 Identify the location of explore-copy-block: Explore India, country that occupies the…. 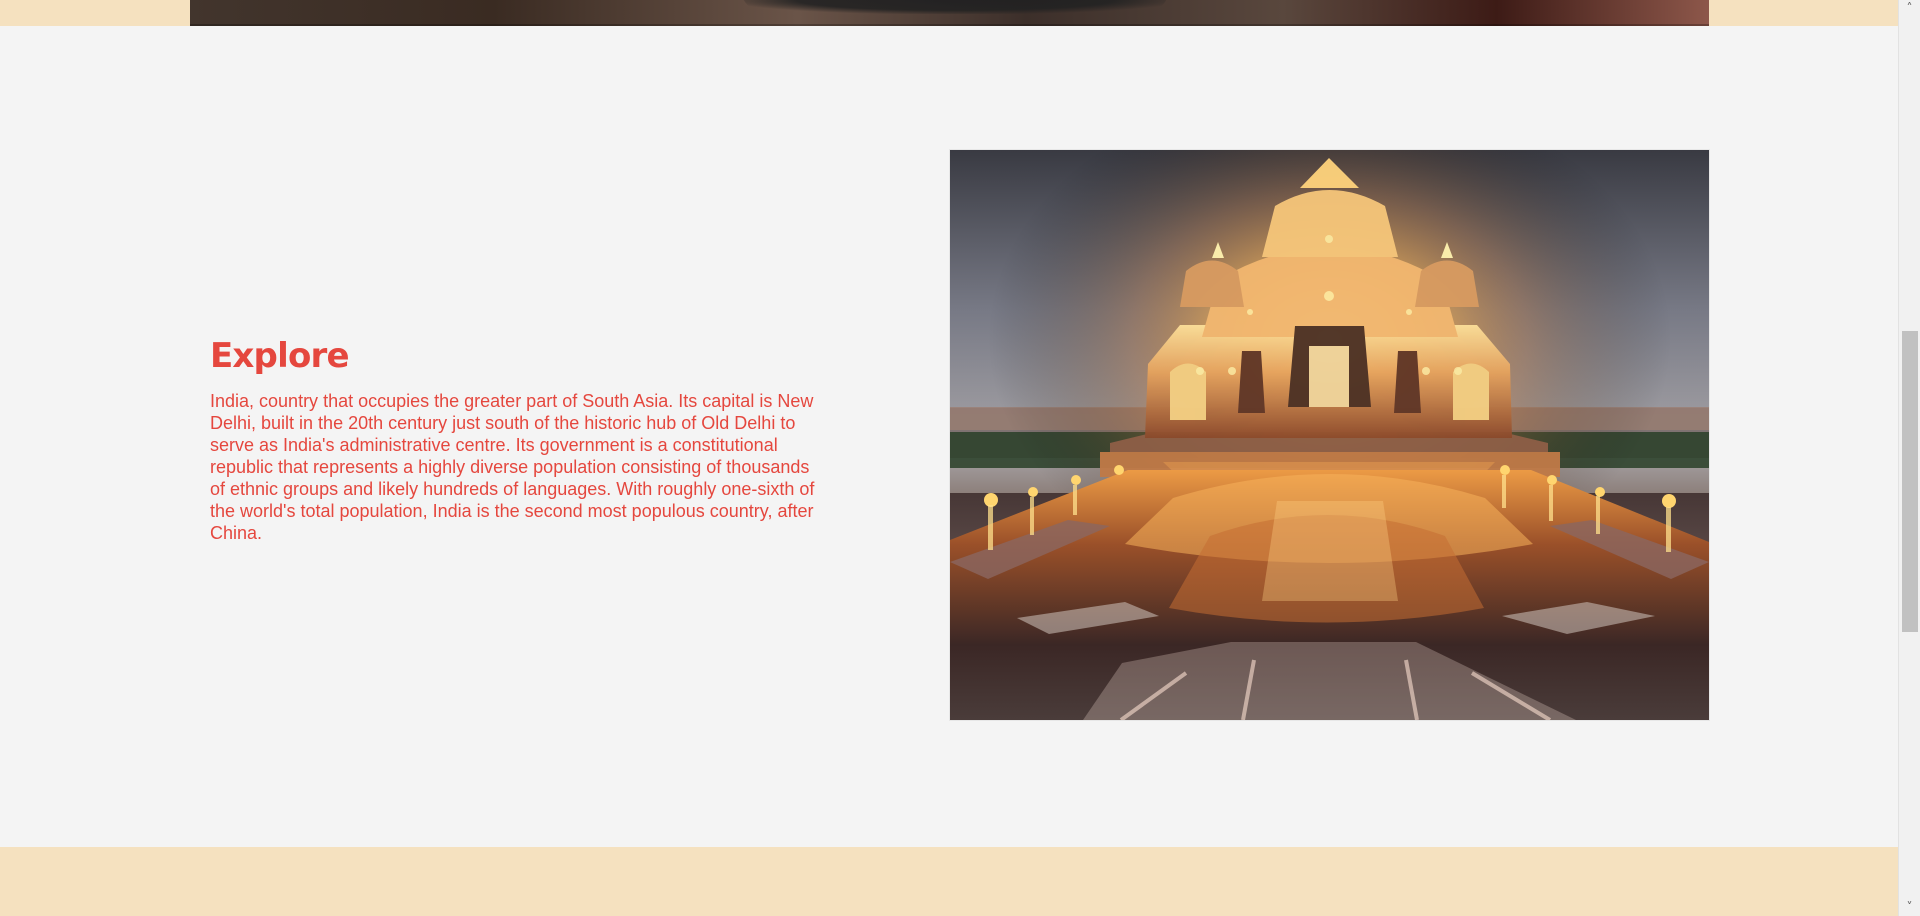
(517, 439).